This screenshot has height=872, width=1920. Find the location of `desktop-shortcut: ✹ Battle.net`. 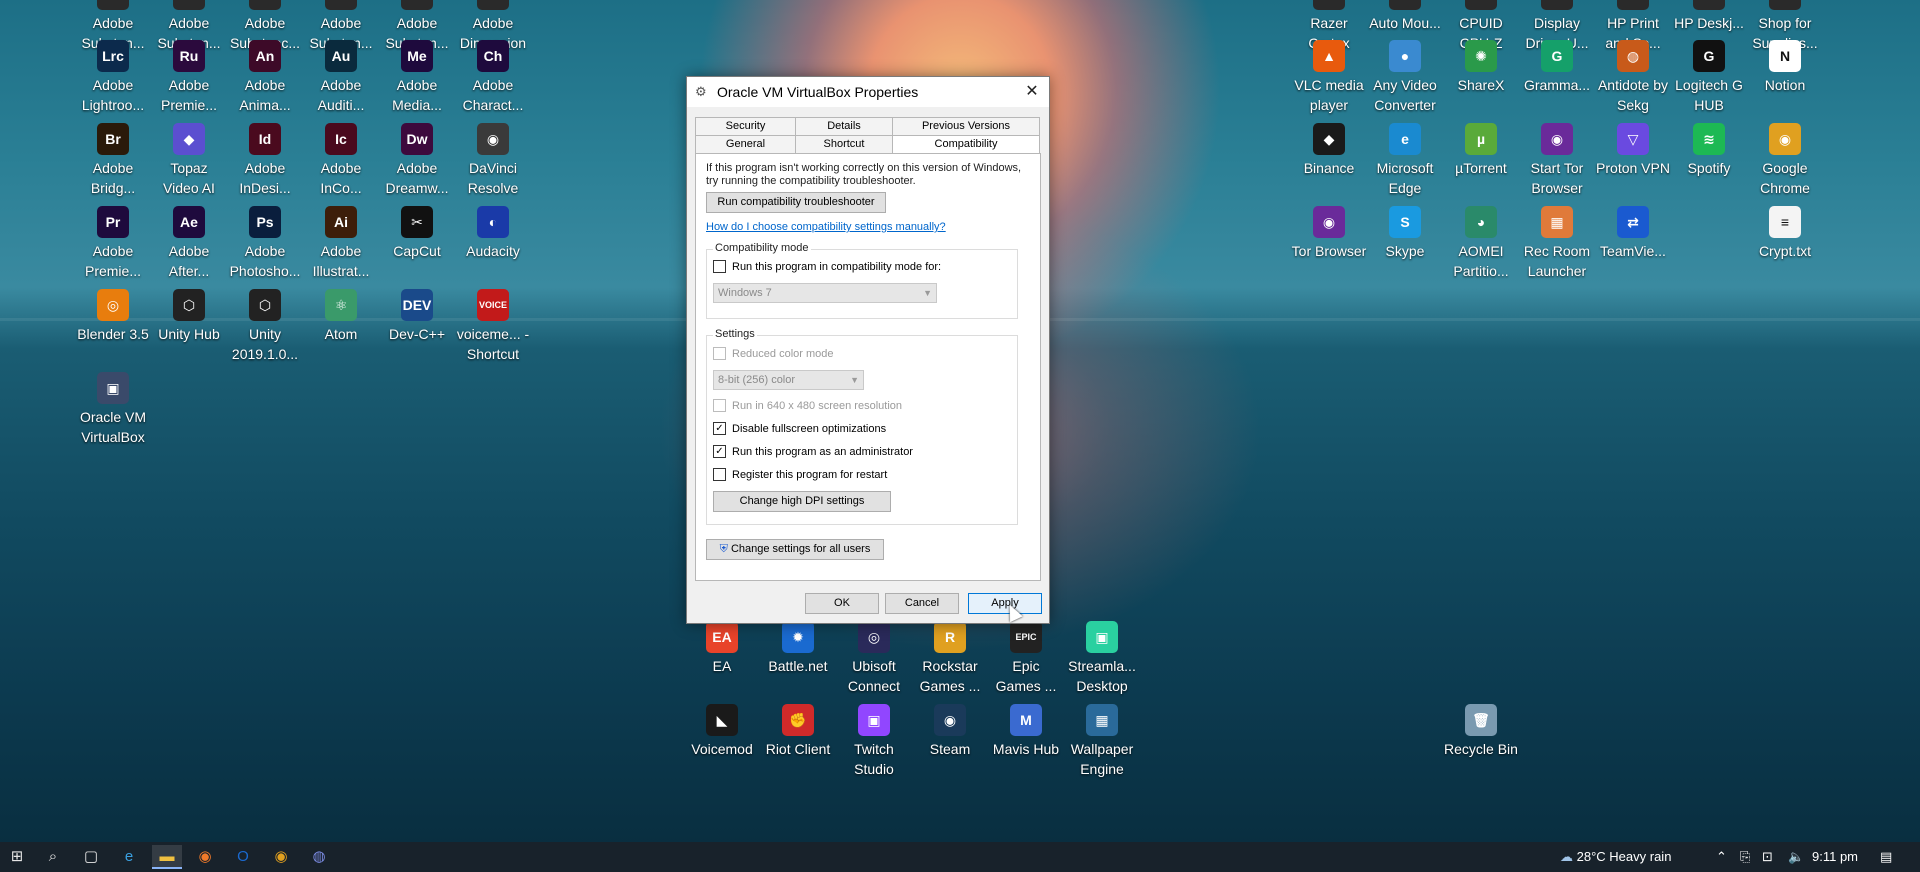

desktop-shortcut: ✹ Battle.net is located at coordinates (798, 648).